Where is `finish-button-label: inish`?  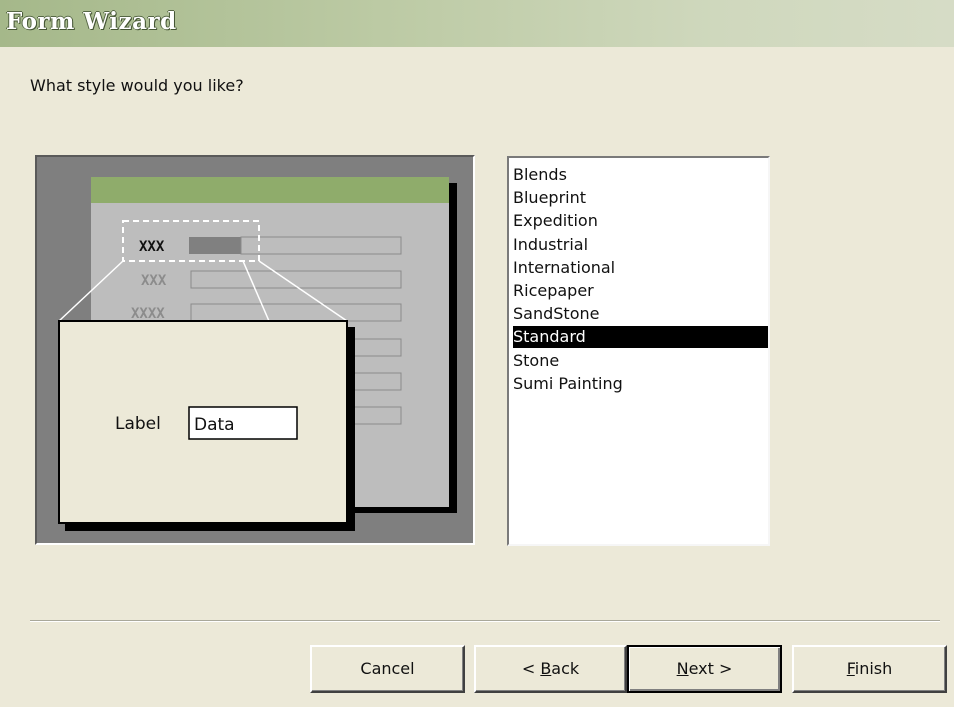 finish-button-label: inish is located at coordinates (873, 668).